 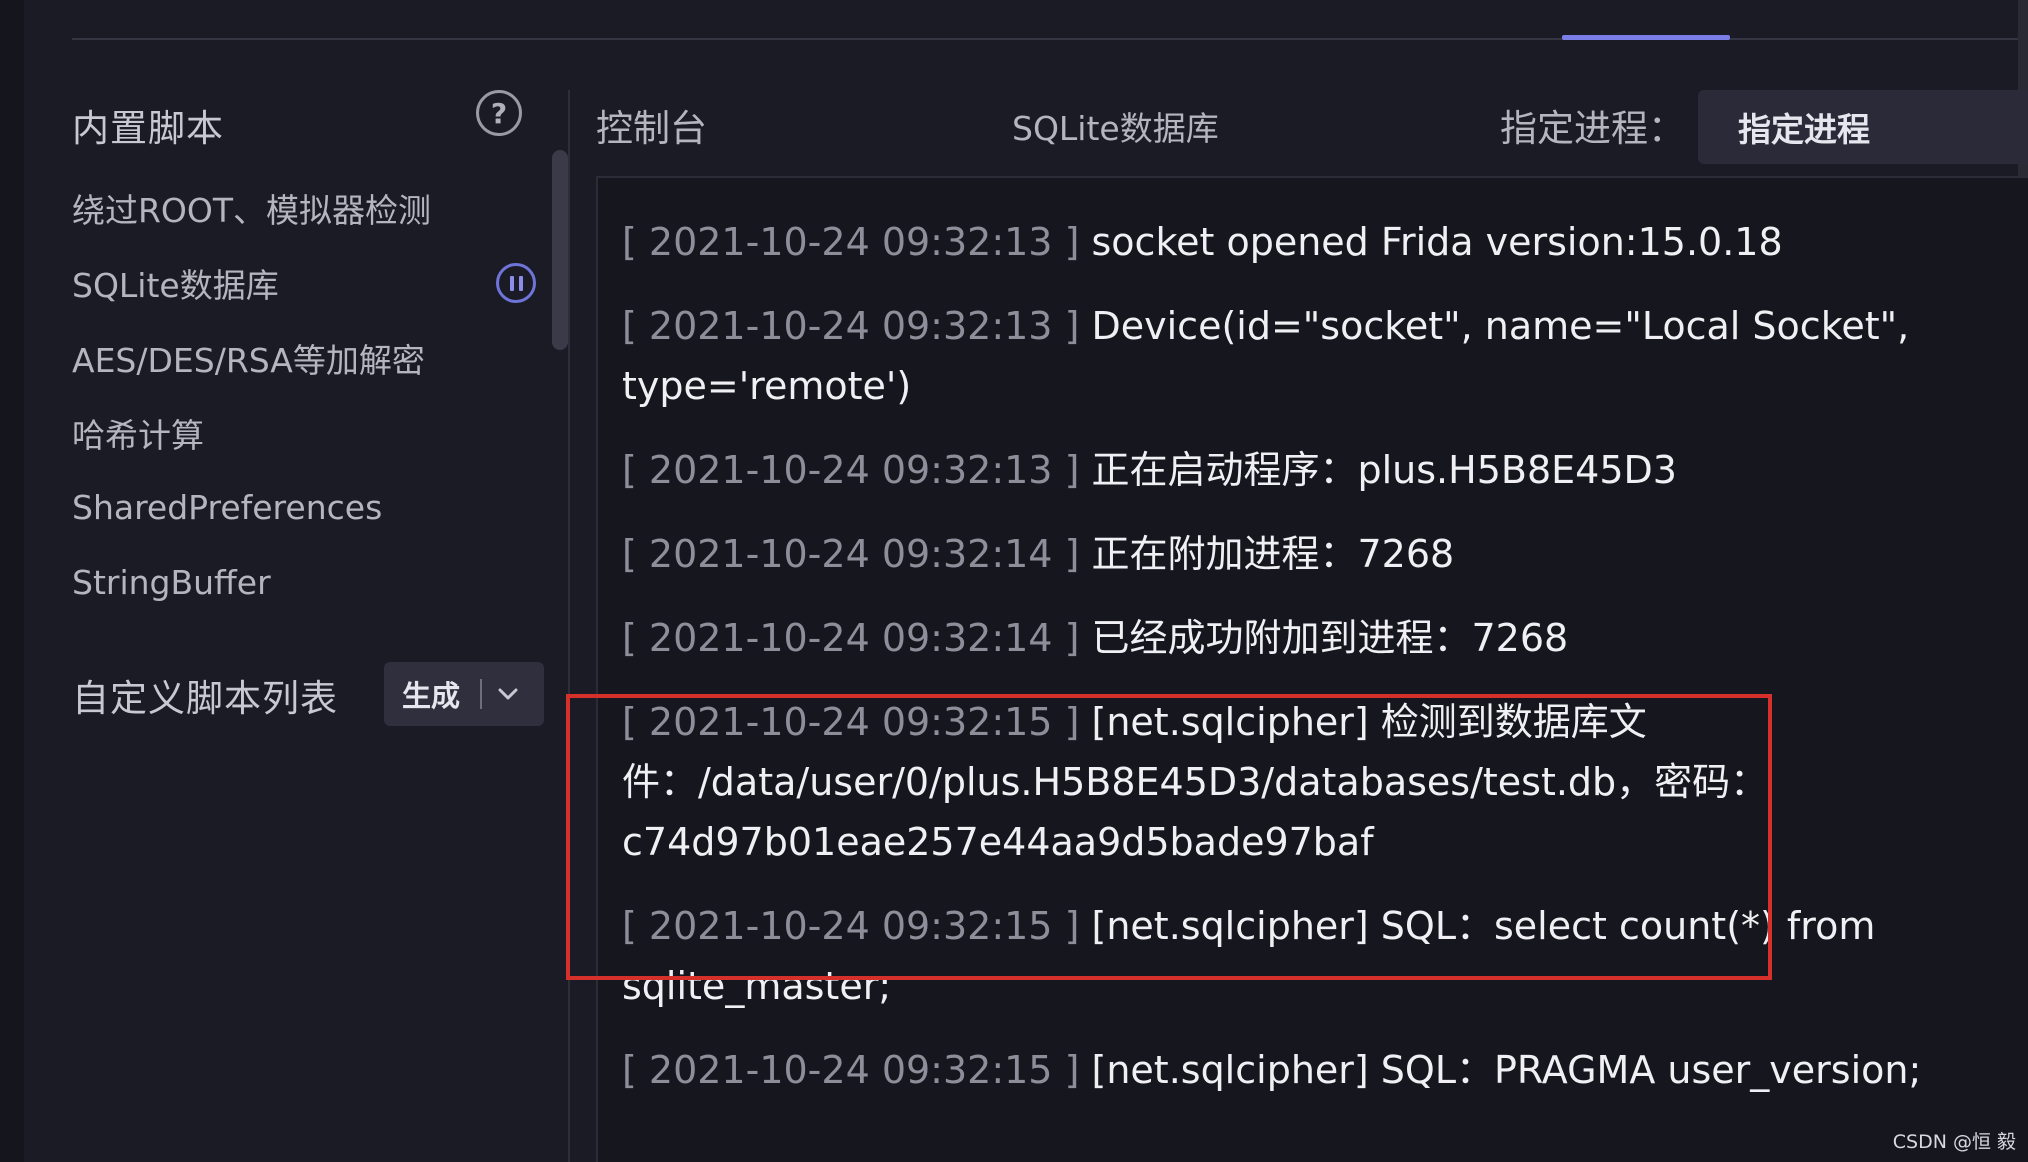 I want to click on script-item-crypto: AES/DES/RSA等加解密, so click(x=312, y=357).